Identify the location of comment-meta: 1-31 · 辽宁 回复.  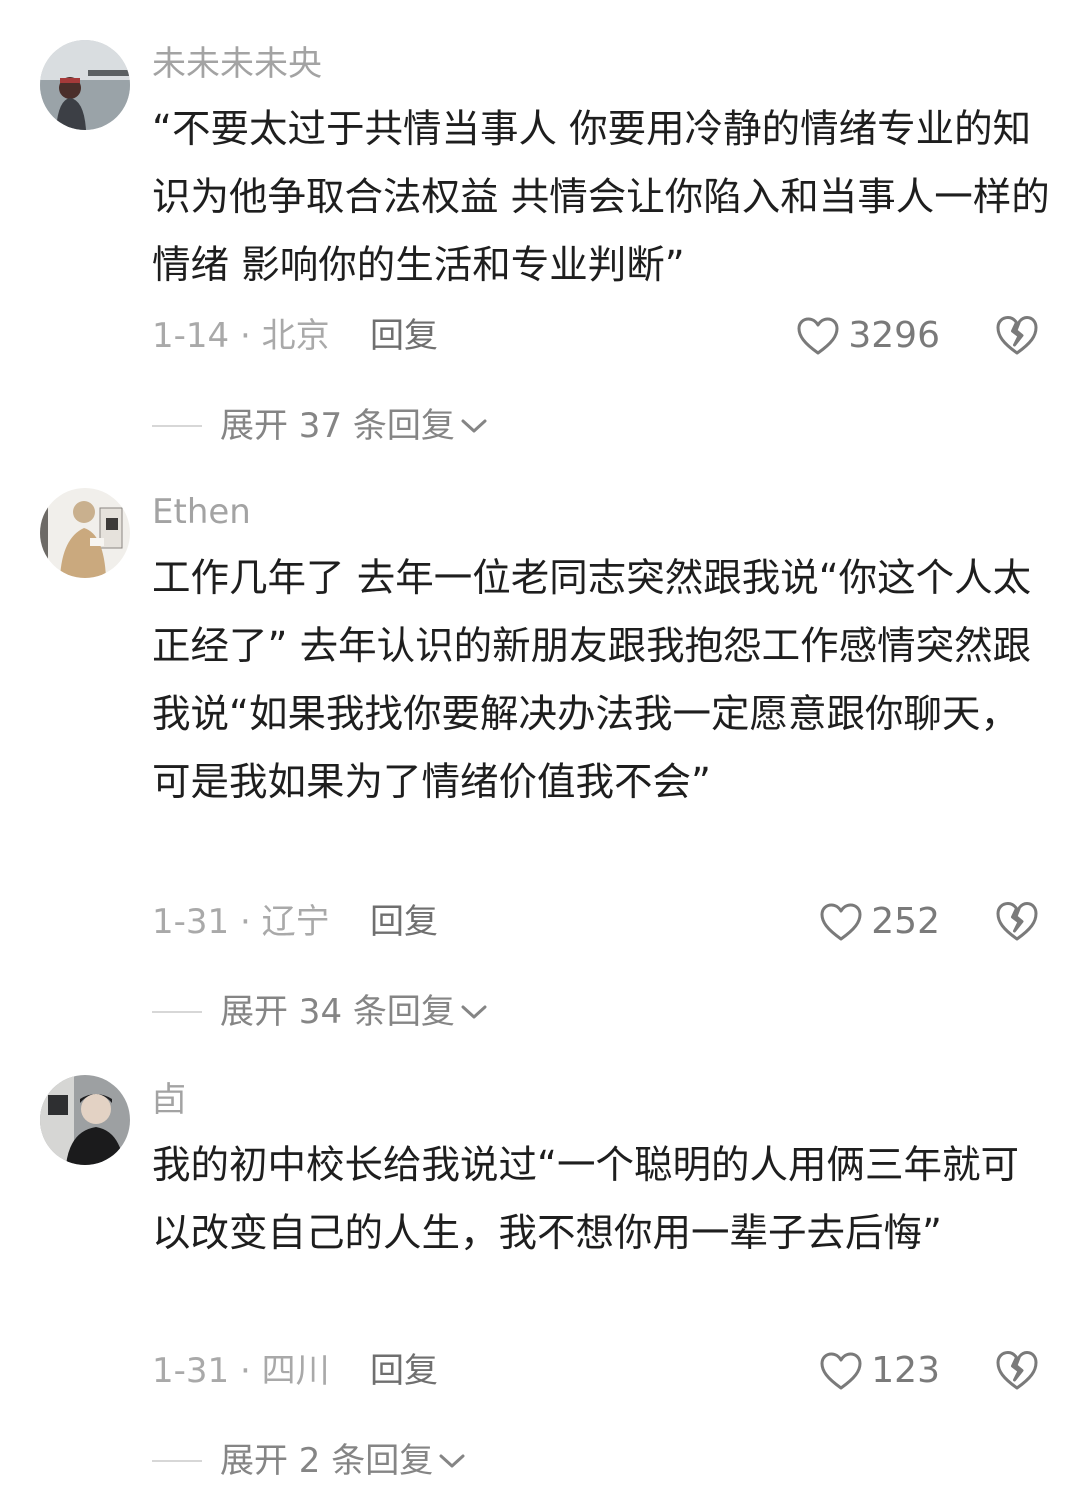
(295, 922).